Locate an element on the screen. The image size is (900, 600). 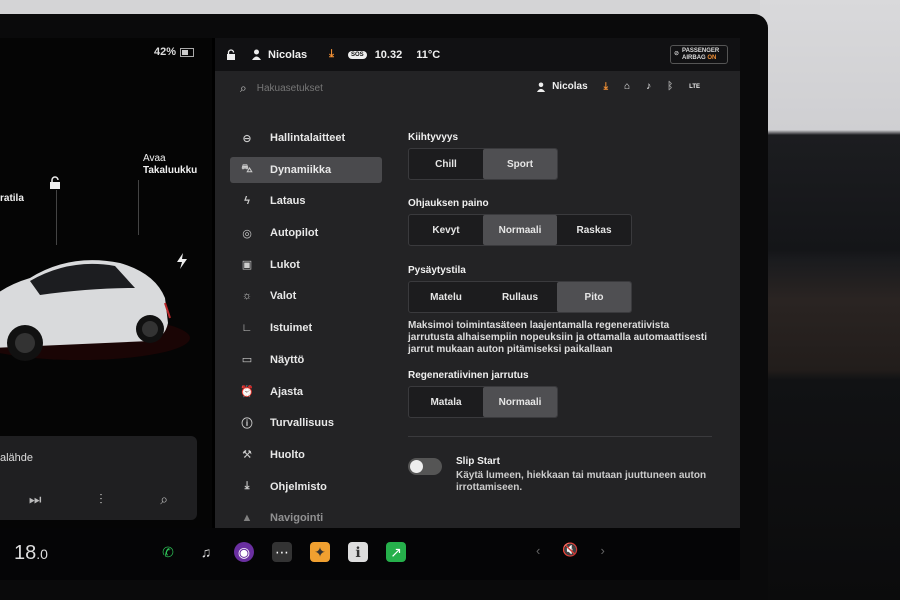
steering-option-kevyt: Kevyt is located at coordinates (446, 230).